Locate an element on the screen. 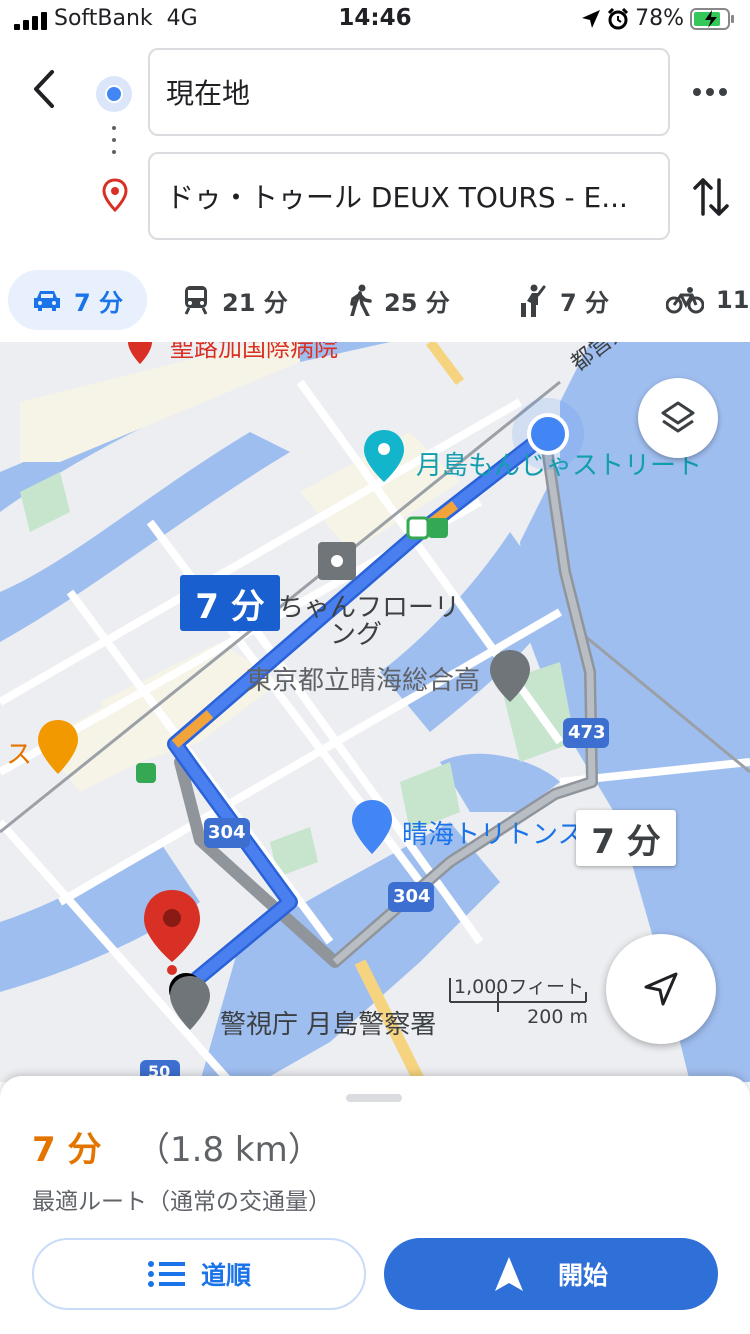 Image resolution: width=750 pixels, height=1334 pixels. layers-icon is located at coordinates (678, 417).